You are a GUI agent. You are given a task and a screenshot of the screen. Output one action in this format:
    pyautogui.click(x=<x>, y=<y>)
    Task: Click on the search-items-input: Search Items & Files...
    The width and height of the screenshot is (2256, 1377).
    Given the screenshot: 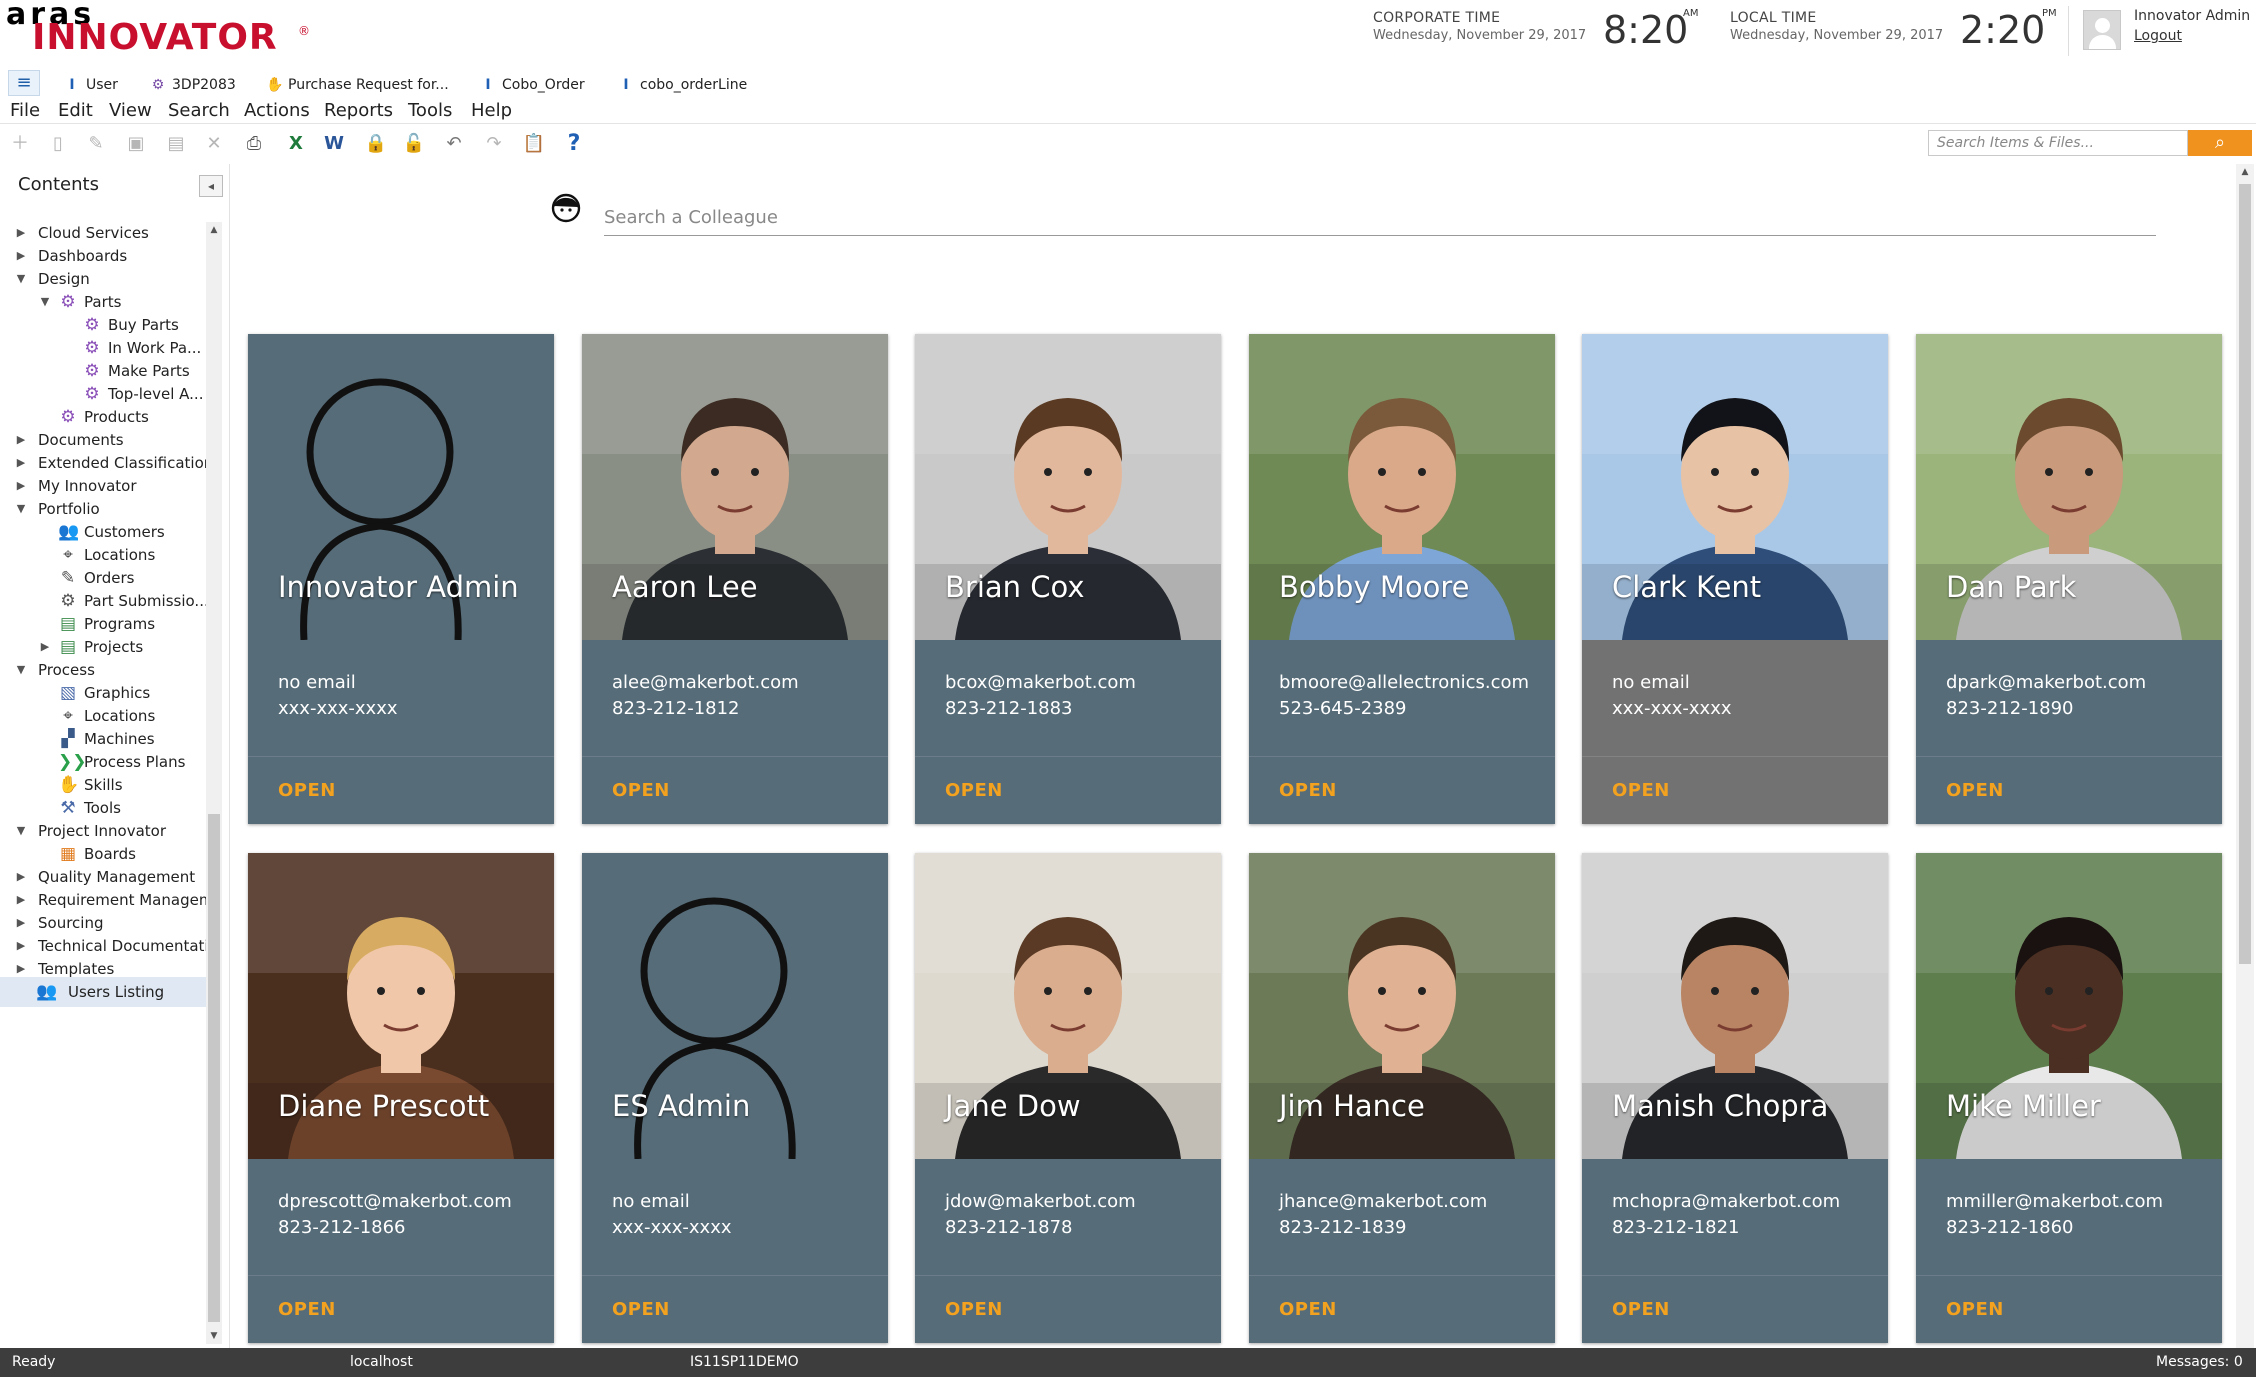 What is the action you would take?
    pyautogui.click(x=2058, y=143)
    